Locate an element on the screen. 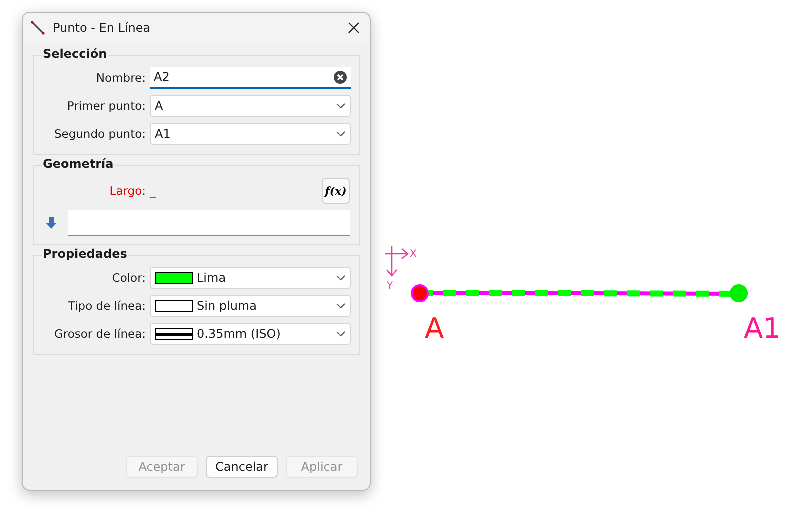 The image size is (794, 516). group-title: Geometría is located at coordinates (78, 164).